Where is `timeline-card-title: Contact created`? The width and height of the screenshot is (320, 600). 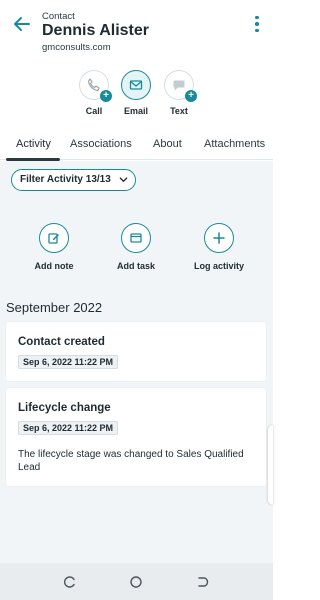
timeline-card-title: Contact created is located at coordinates (61, 342).